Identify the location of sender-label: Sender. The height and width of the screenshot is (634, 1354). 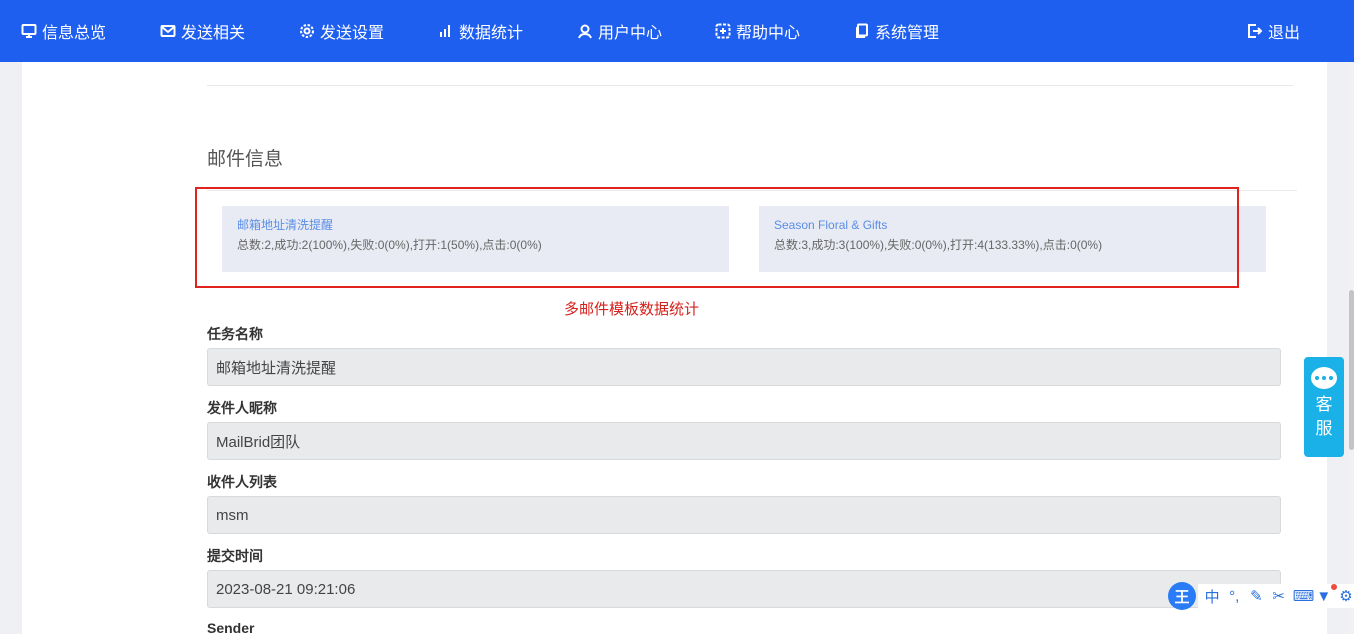
(231, 627).